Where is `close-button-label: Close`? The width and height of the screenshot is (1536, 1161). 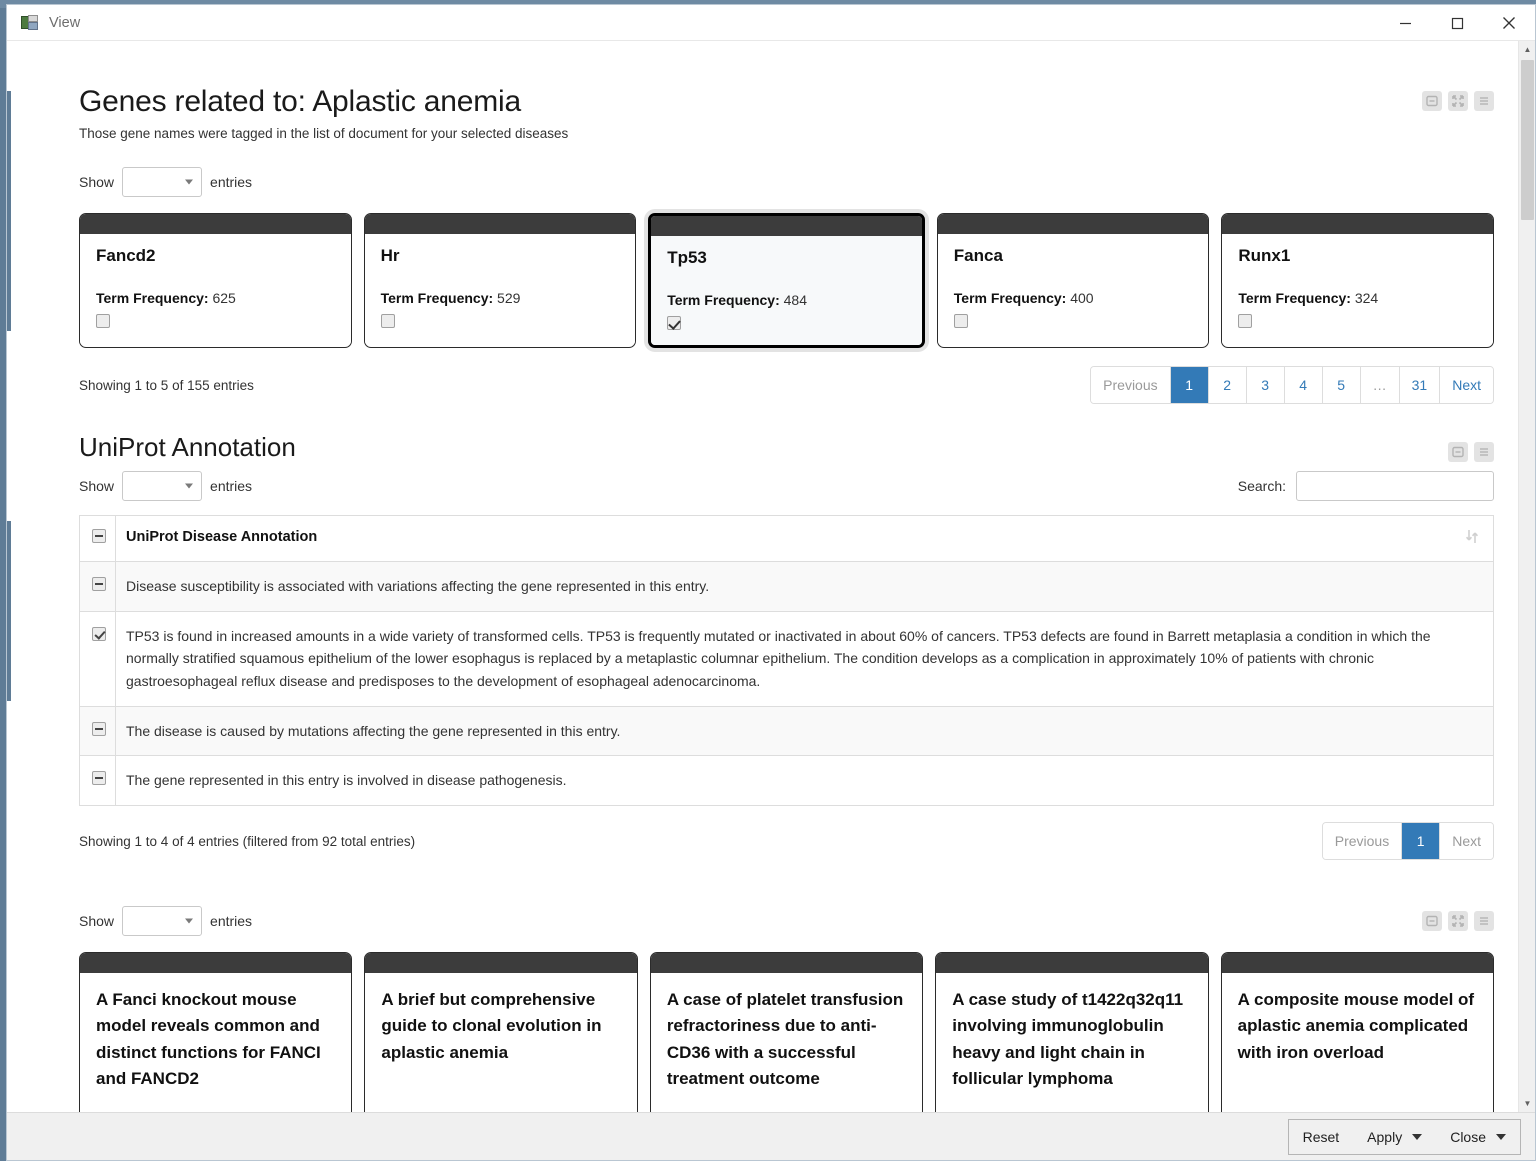 close-button-label: Close is located at coordinates (1468, 1136).